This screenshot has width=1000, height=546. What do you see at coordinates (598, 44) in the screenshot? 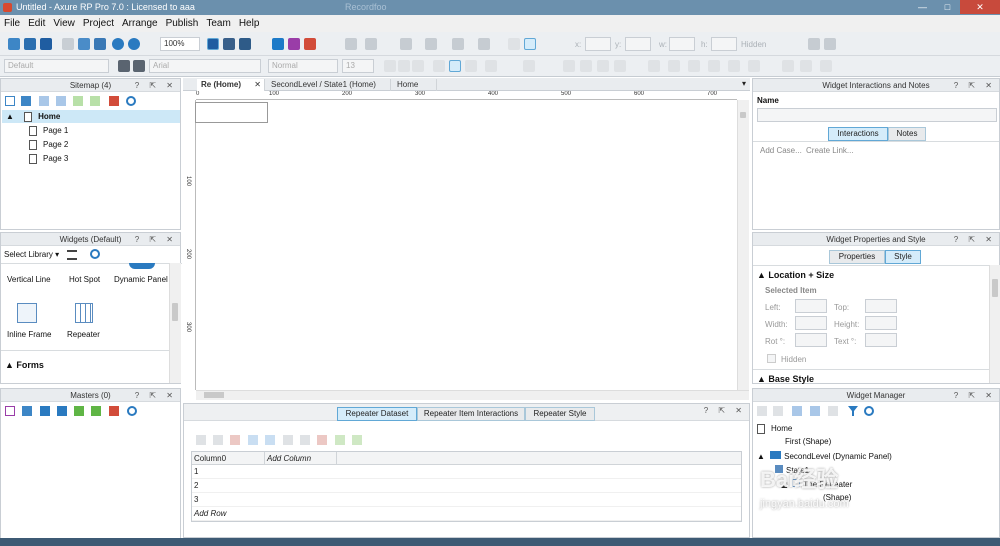
I see `x-field` at bounding box center [598, 44].